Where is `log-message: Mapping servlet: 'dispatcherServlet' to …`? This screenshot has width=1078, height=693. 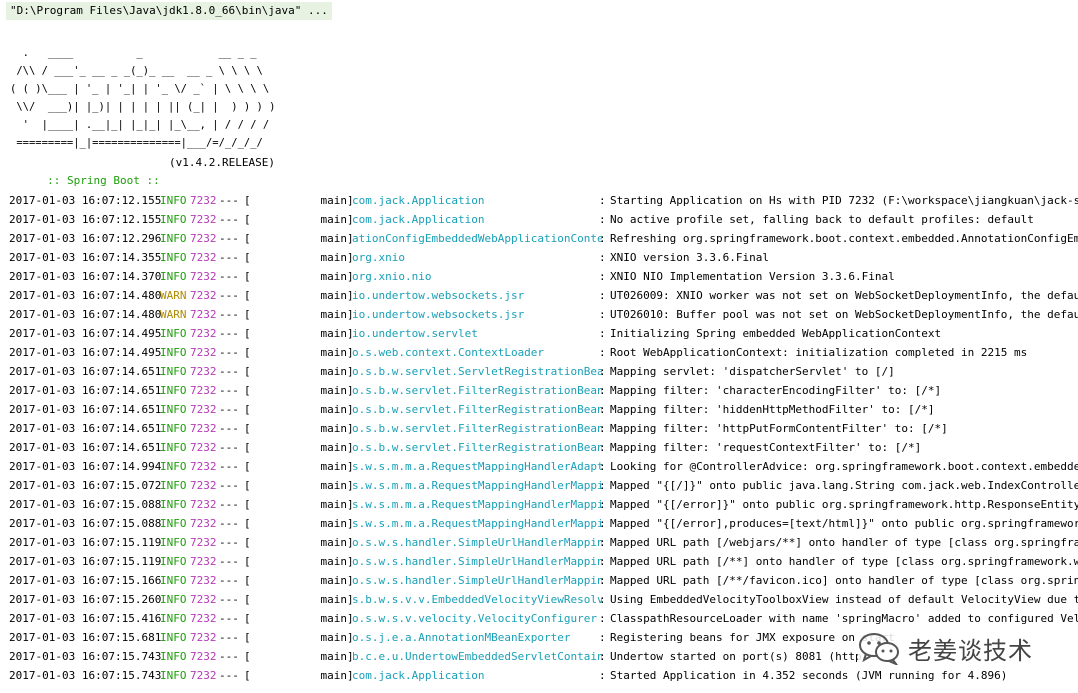
log-message: Mapping servlet: 'dispatcherServlet' to … is located at coordinates (752, 371).